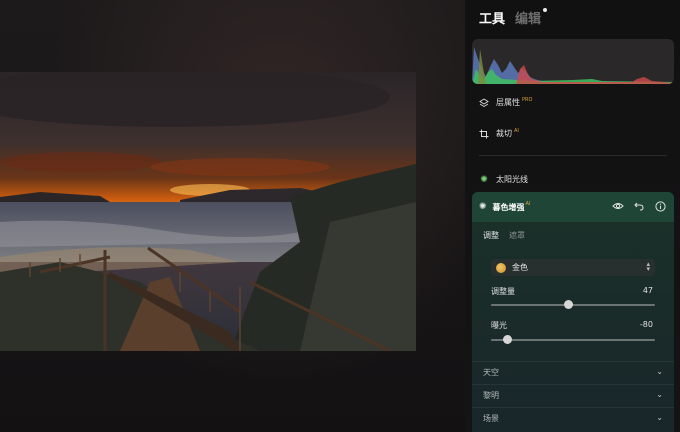  What do you see at coordinates (545, 10) in the screenshot?
I see `notification-dot` at bounding box center [545, 10].